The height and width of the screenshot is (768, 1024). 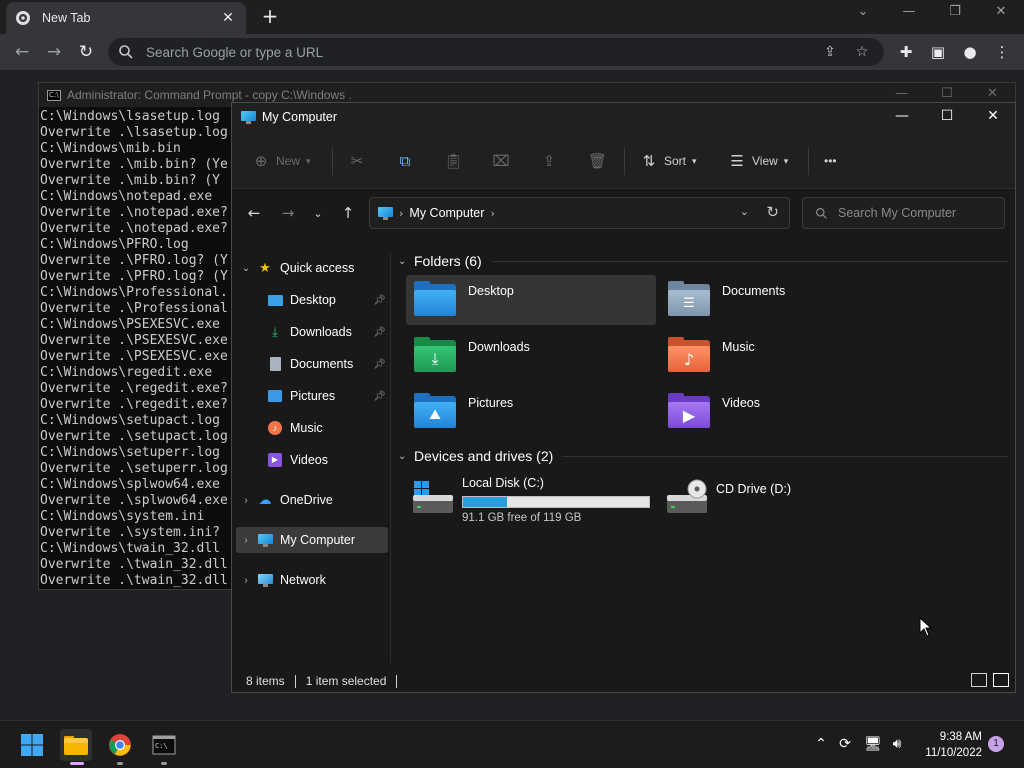 What do you see at coordinates (758, 161) in the screenshot?
I see `view-button: ☰ View ▾` at bounding box center [758, 161].